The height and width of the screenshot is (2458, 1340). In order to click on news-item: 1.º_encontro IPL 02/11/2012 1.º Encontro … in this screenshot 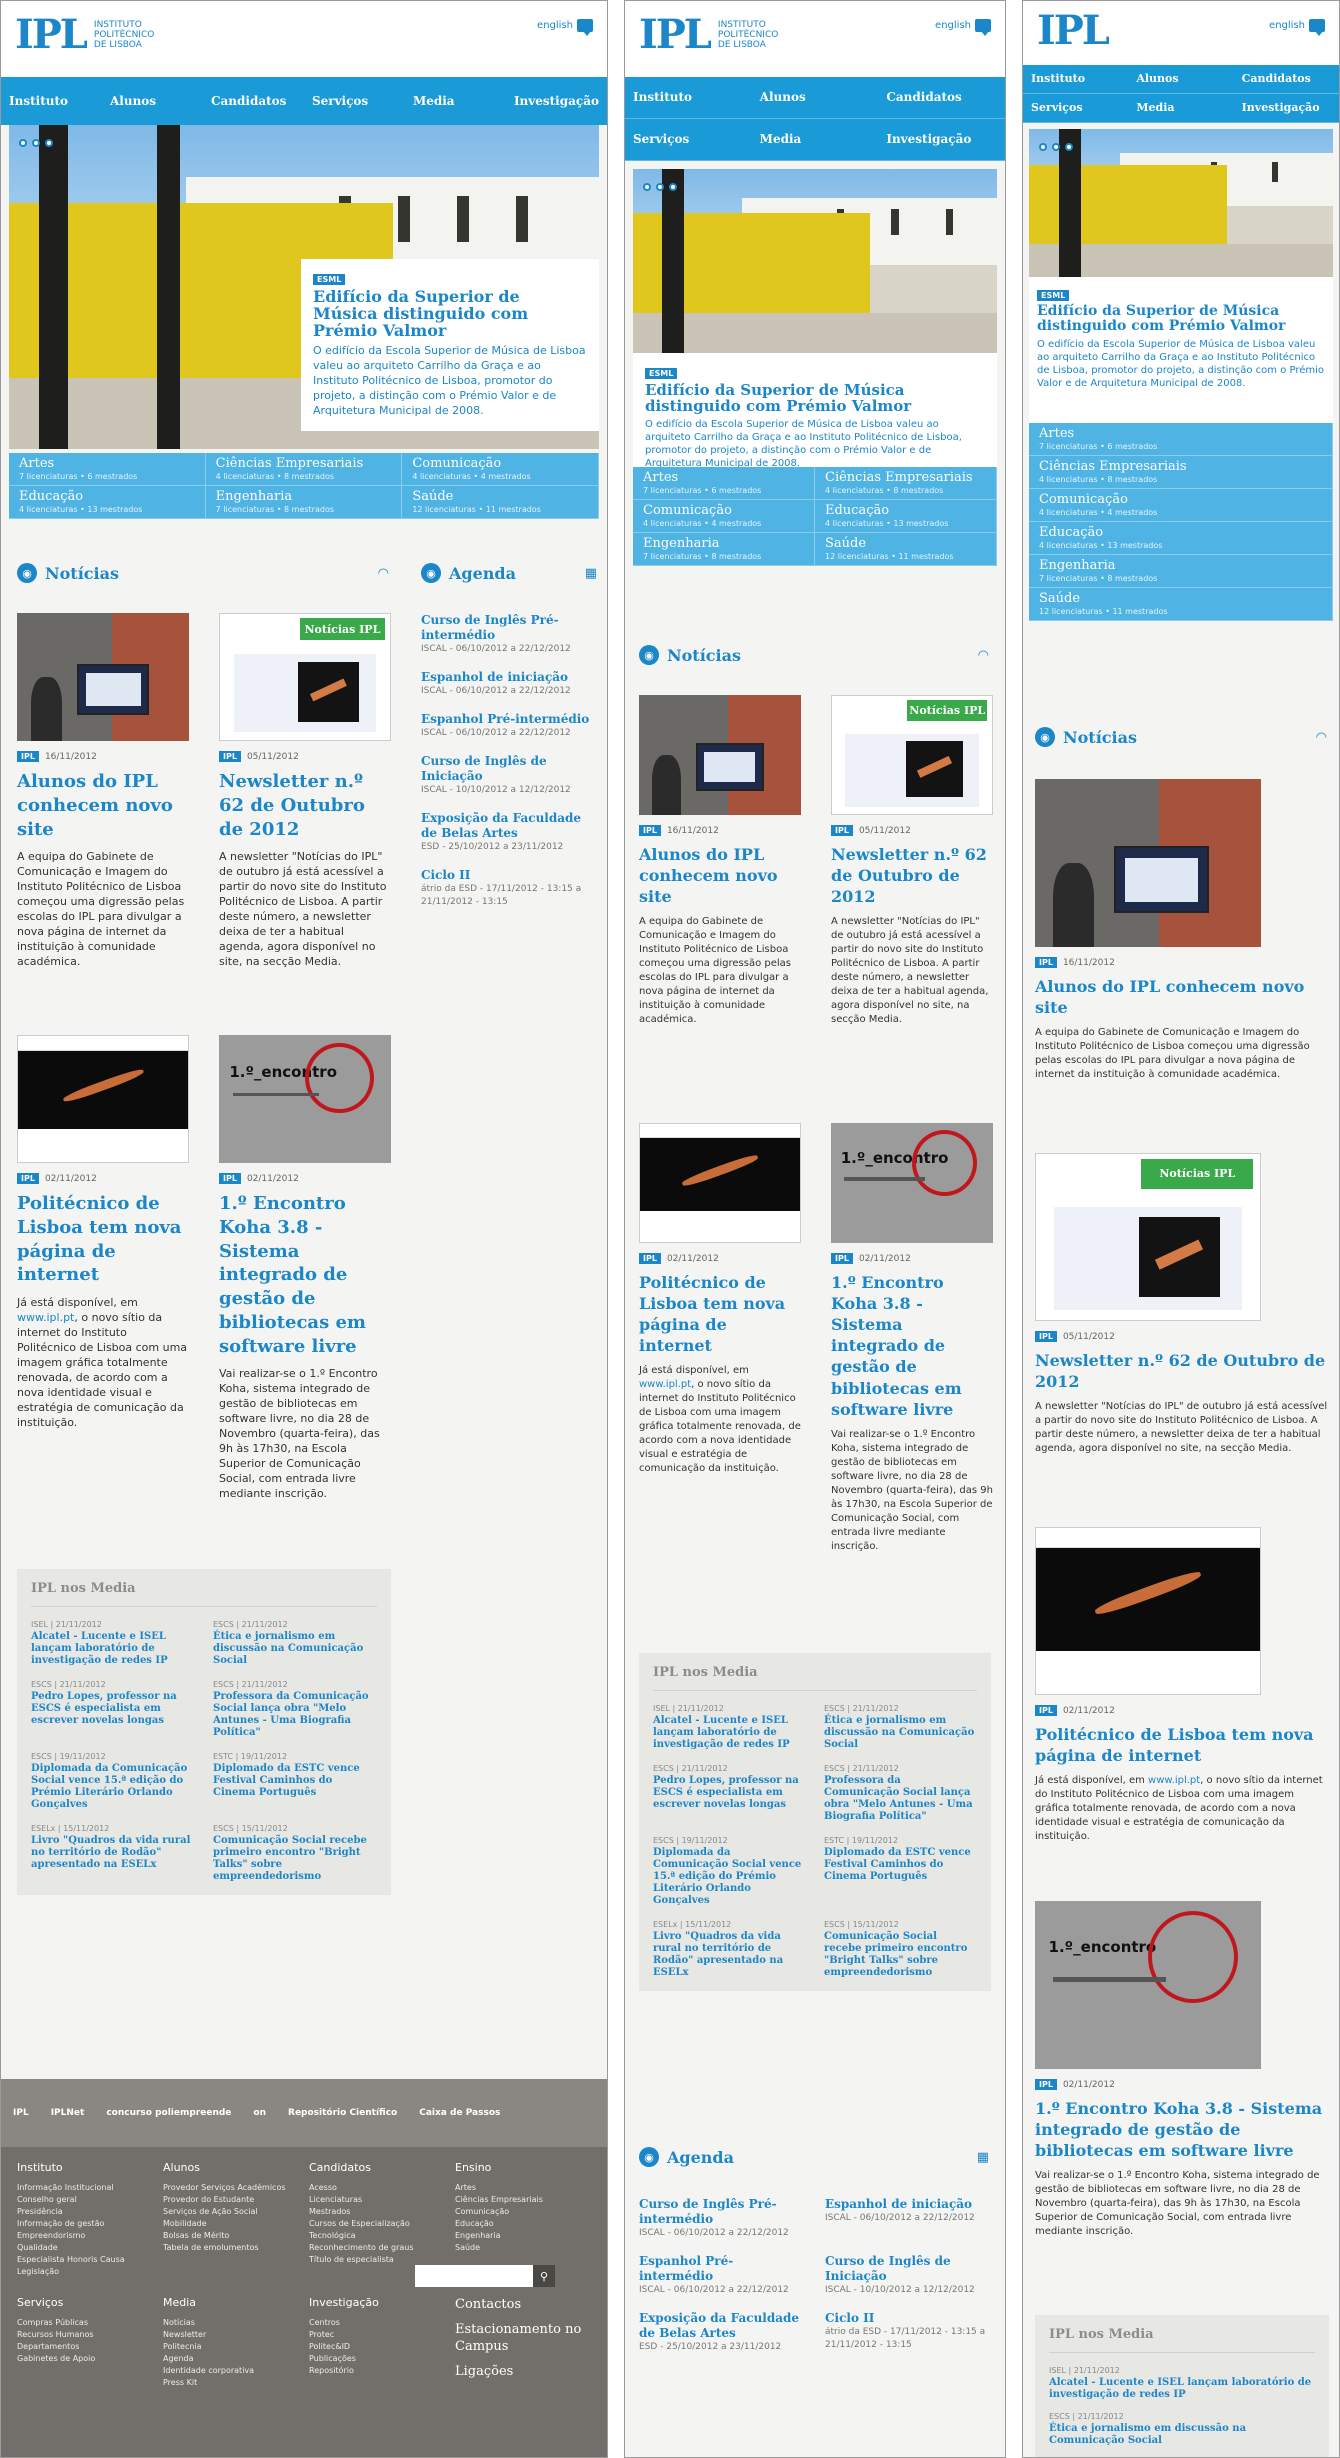, I will do `click(305, 1268)`.